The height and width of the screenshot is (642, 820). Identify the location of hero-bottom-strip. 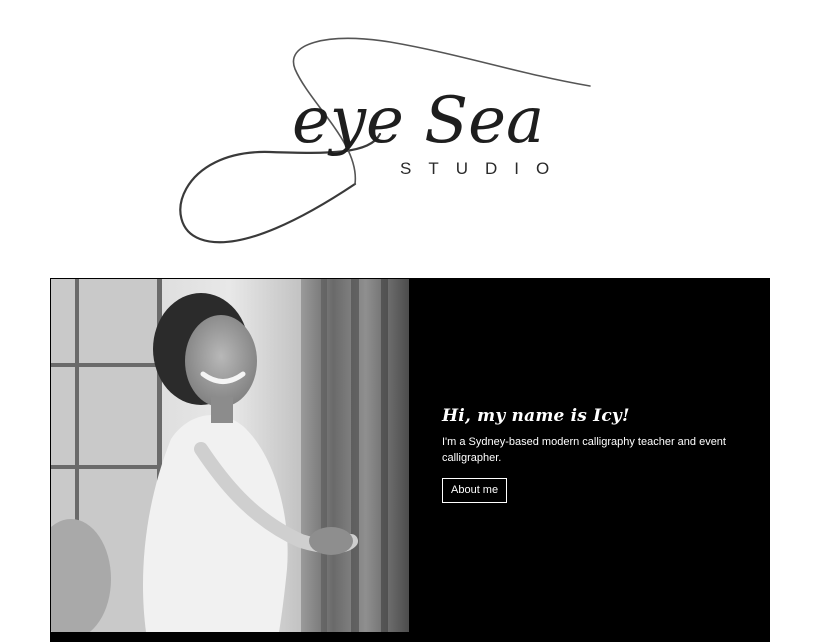
(410, 637).